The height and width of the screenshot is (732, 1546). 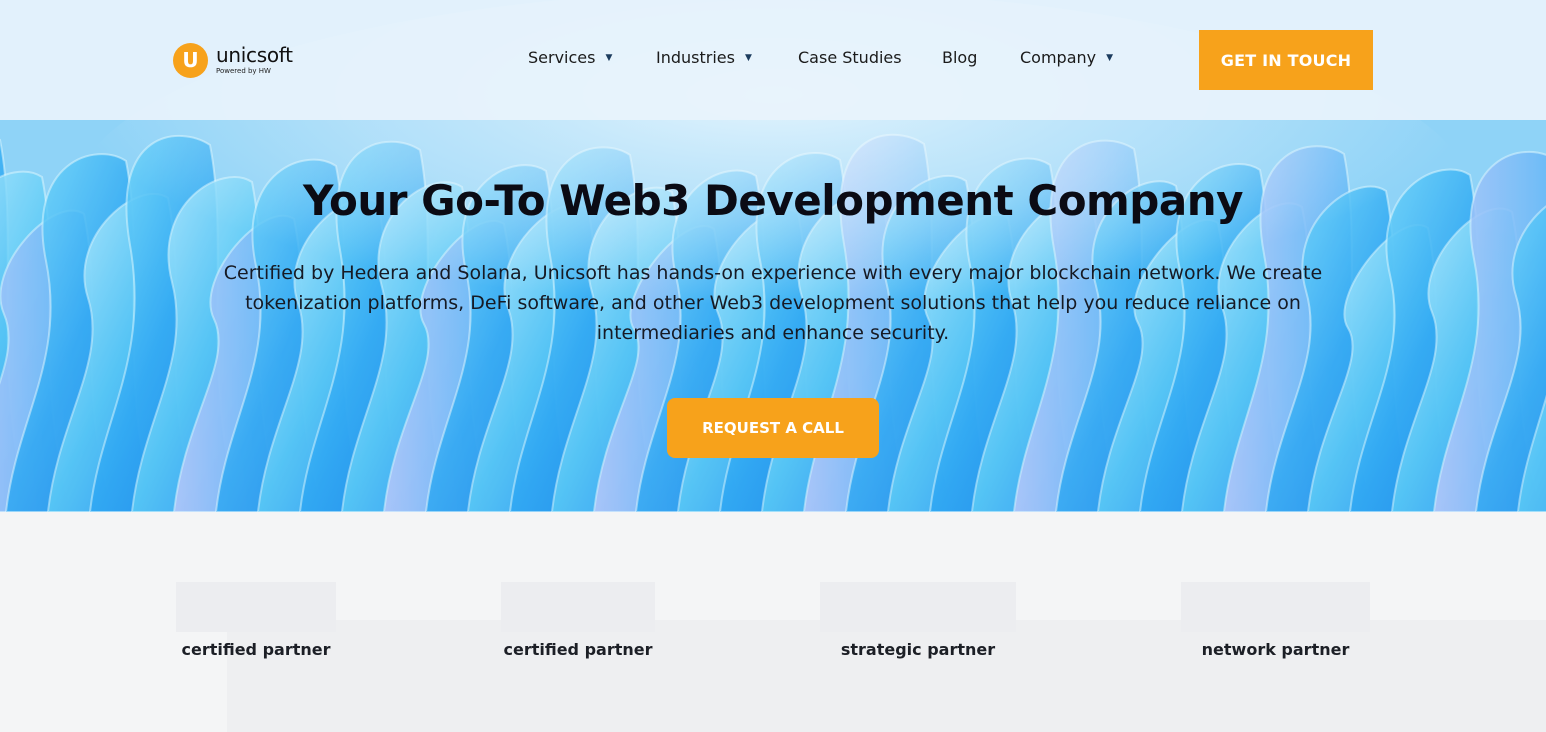 I want to click on partner-label: strategic partner, so click(x=918, y=649).